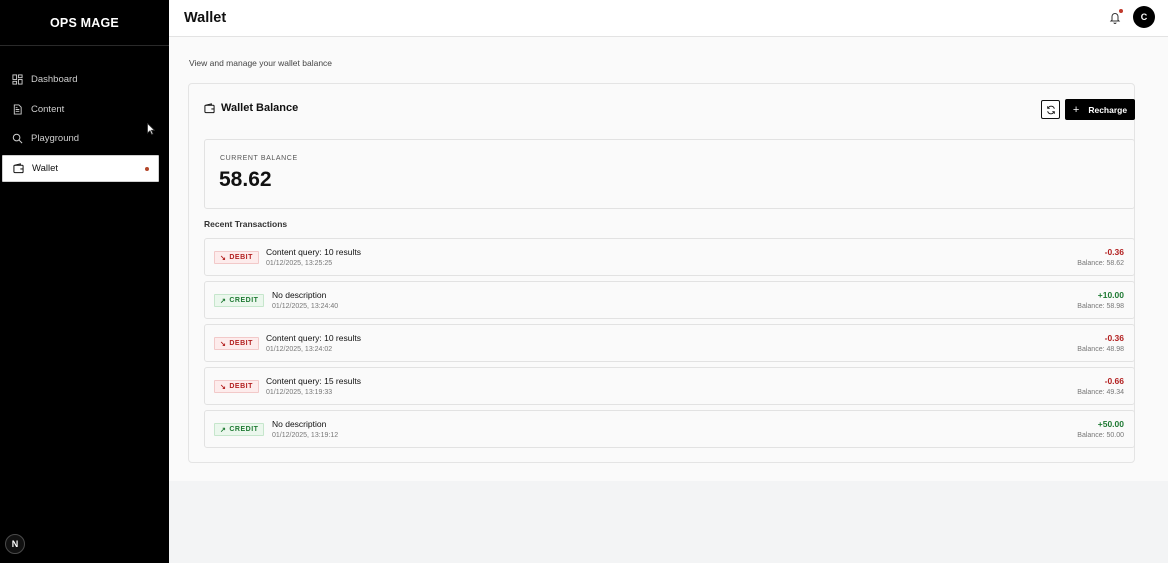  Describe the element at coordinates (1115, 17) in the screenshot. I see `bell-icon` at that location.